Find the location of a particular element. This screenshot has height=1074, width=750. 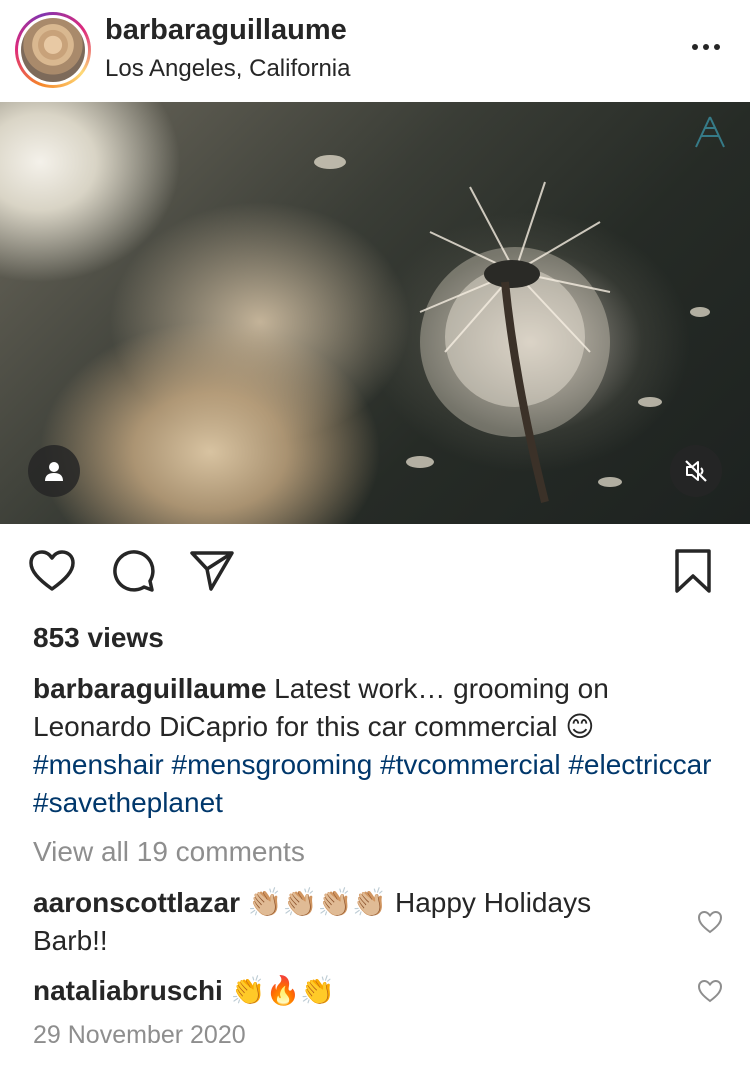

save-button is located at coordinates (693, 571).